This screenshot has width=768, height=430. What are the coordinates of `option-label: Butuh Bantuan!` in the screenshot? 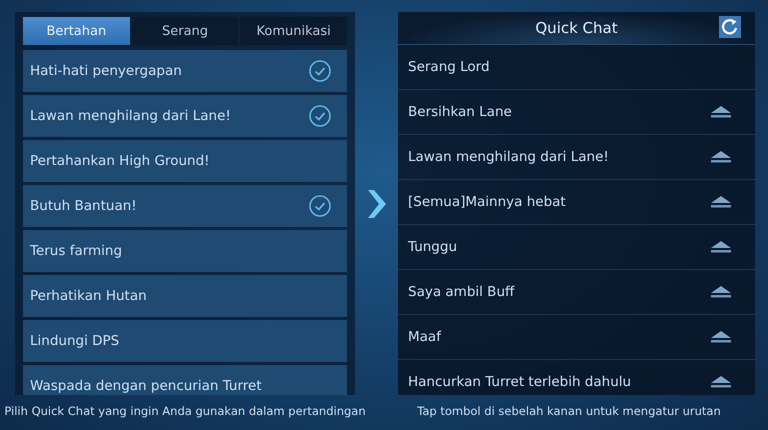 It's located at (83, 206).